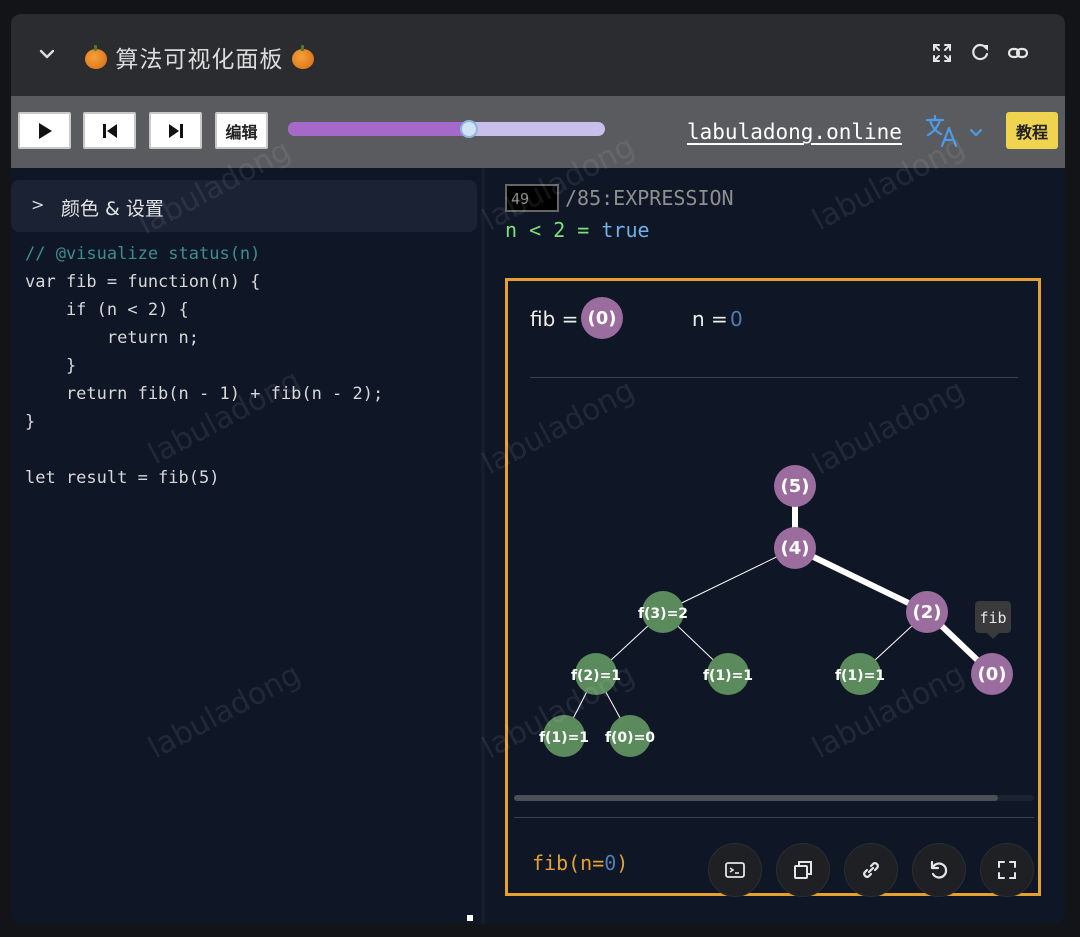  I want to click on copy-icon, so click(803, 870).